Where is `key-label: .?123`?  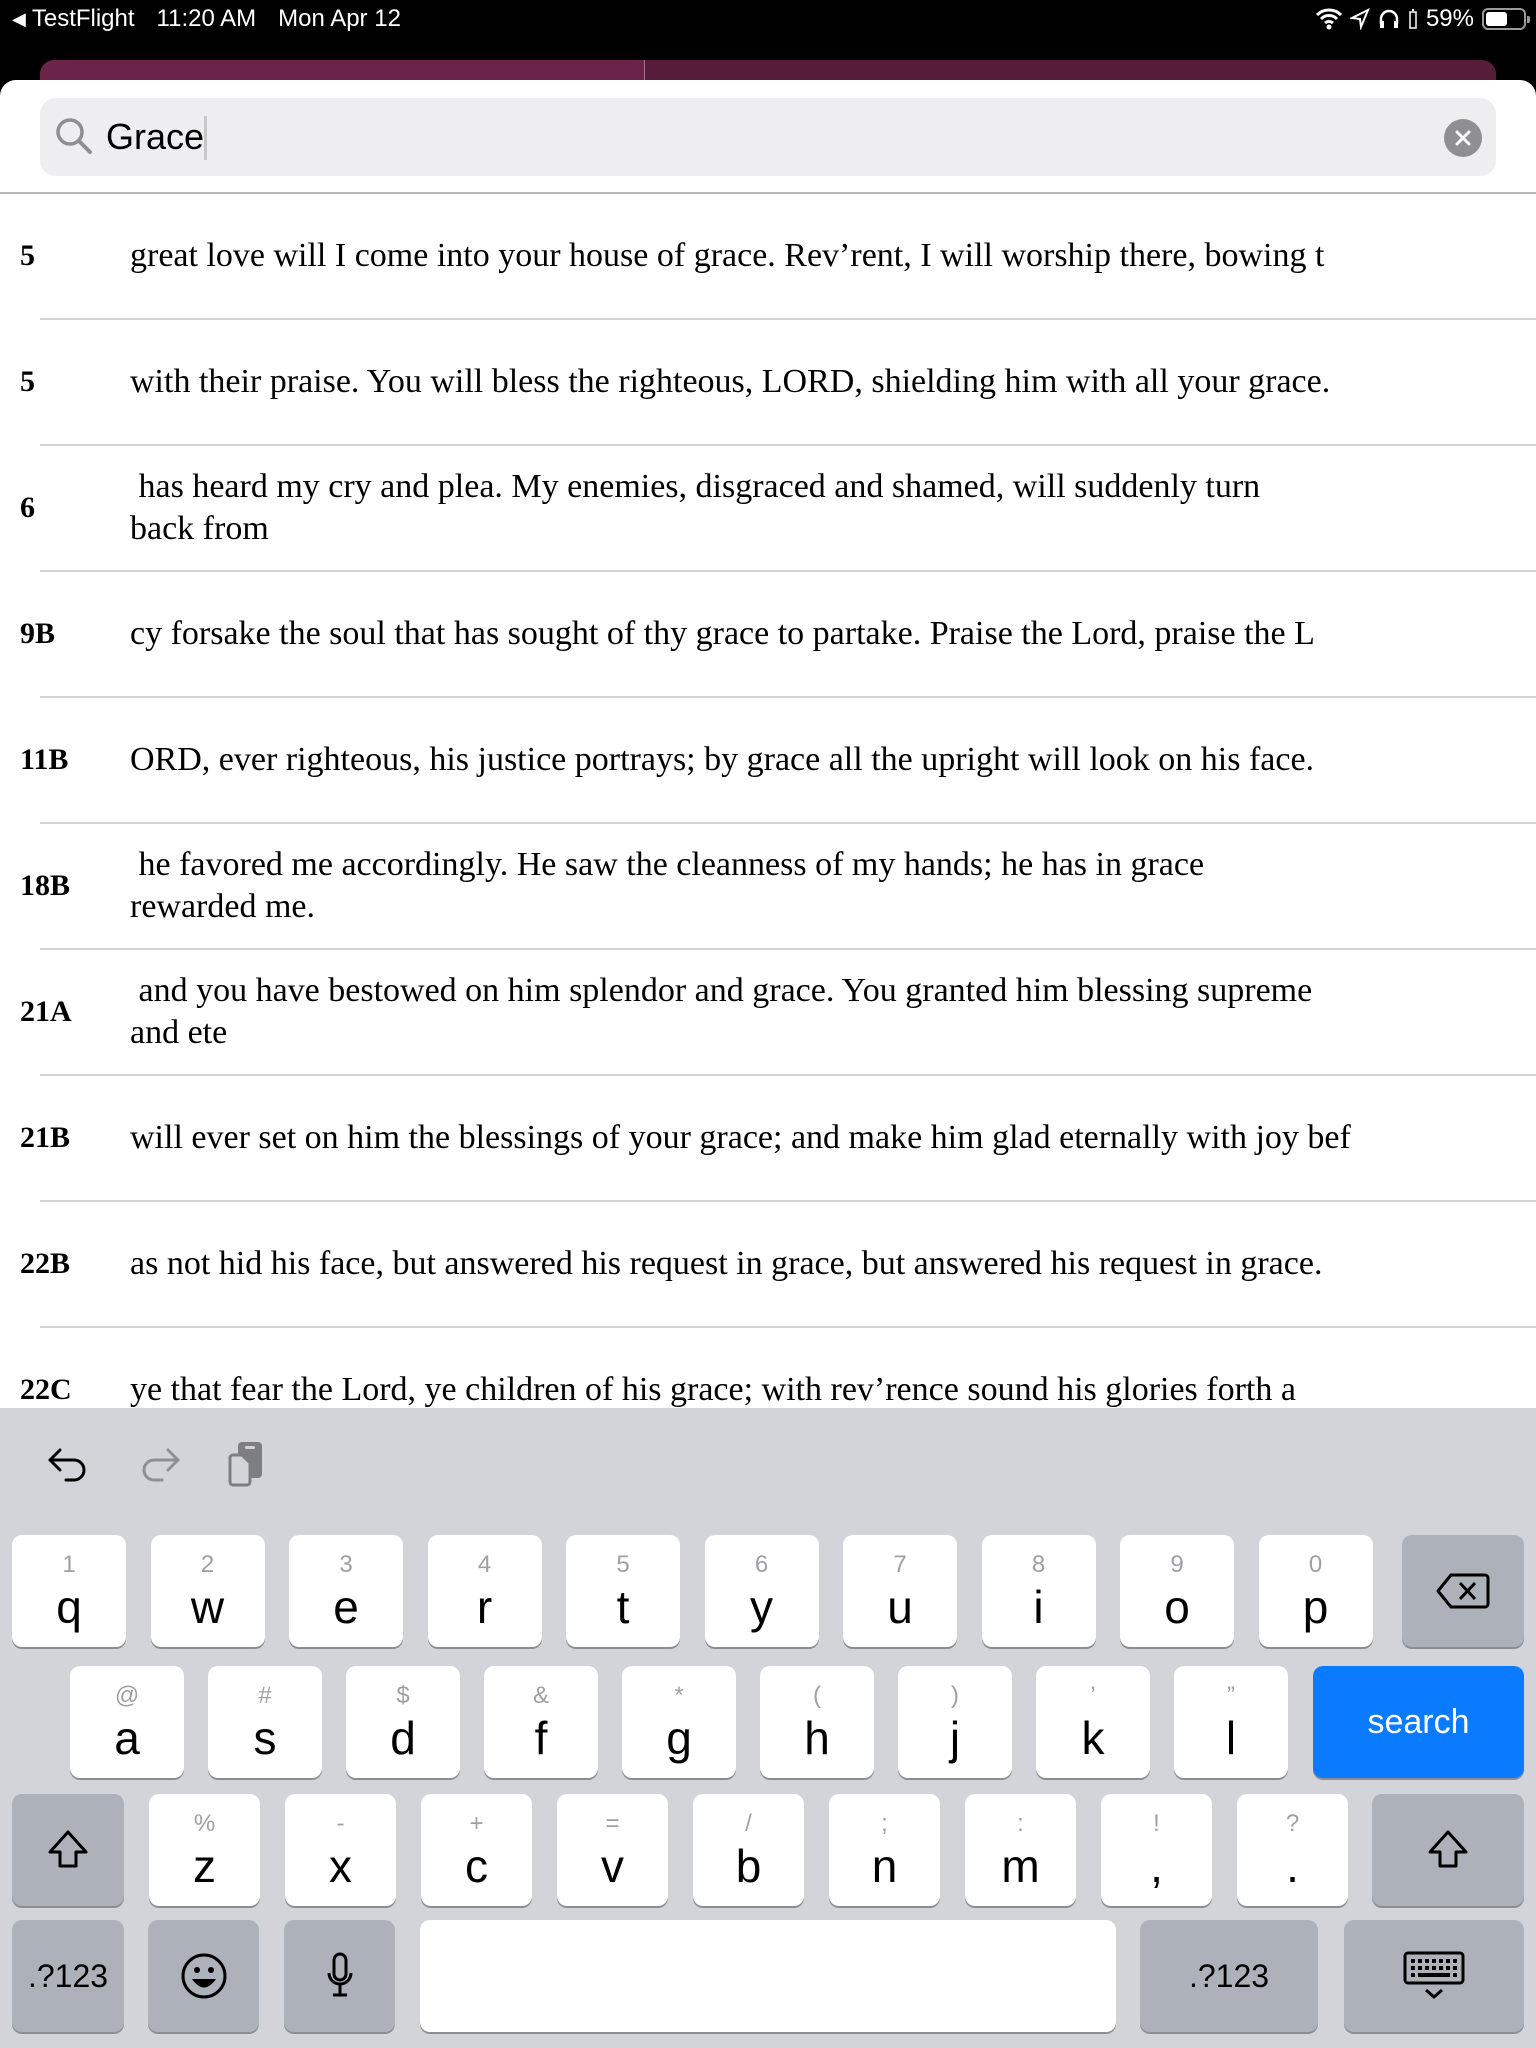
key-label: .?123 is located at coordinates (68, 1975).